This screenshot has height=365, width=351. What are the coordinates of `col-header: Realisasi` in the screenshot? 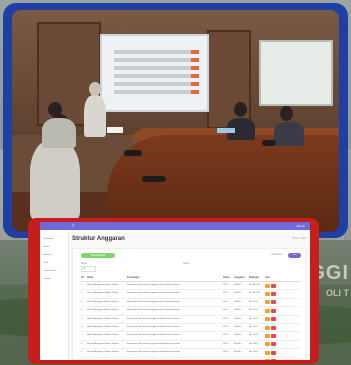 It's located at (257, 278).